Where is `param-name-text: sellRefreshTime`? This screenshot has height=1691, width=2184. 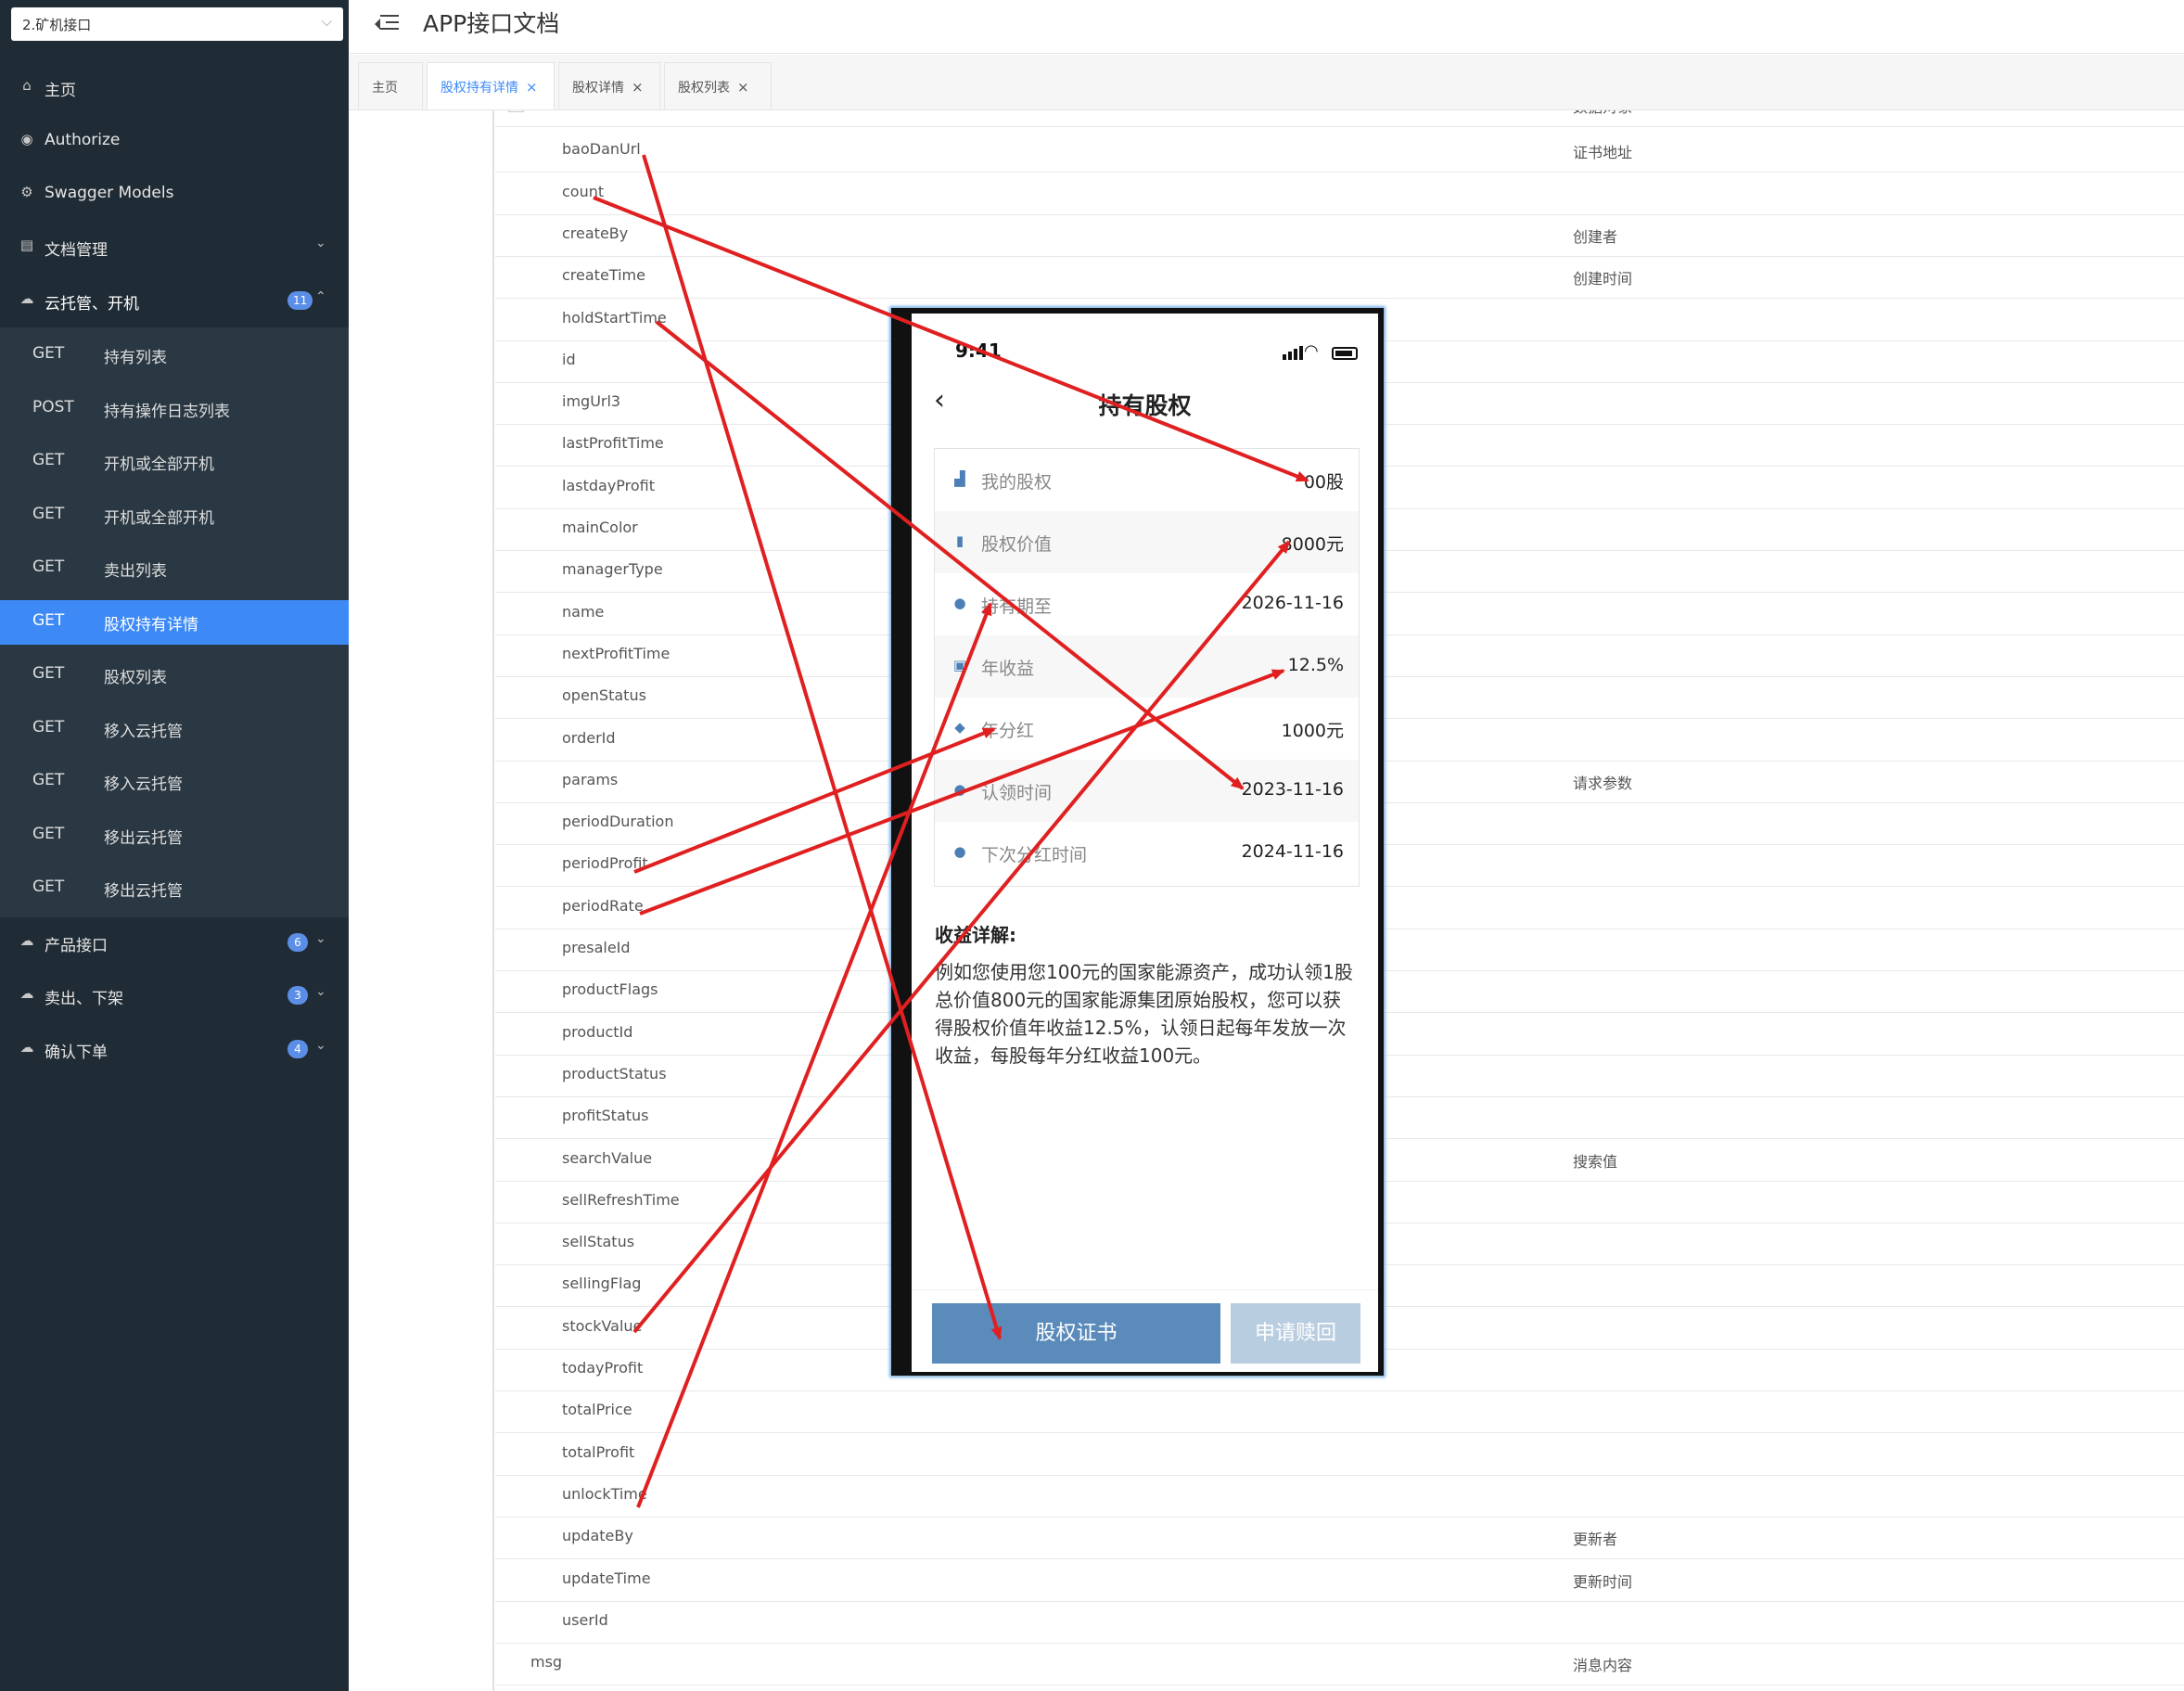
param-name-text: sellRefreshTime is located at coordinates (621, 1200).